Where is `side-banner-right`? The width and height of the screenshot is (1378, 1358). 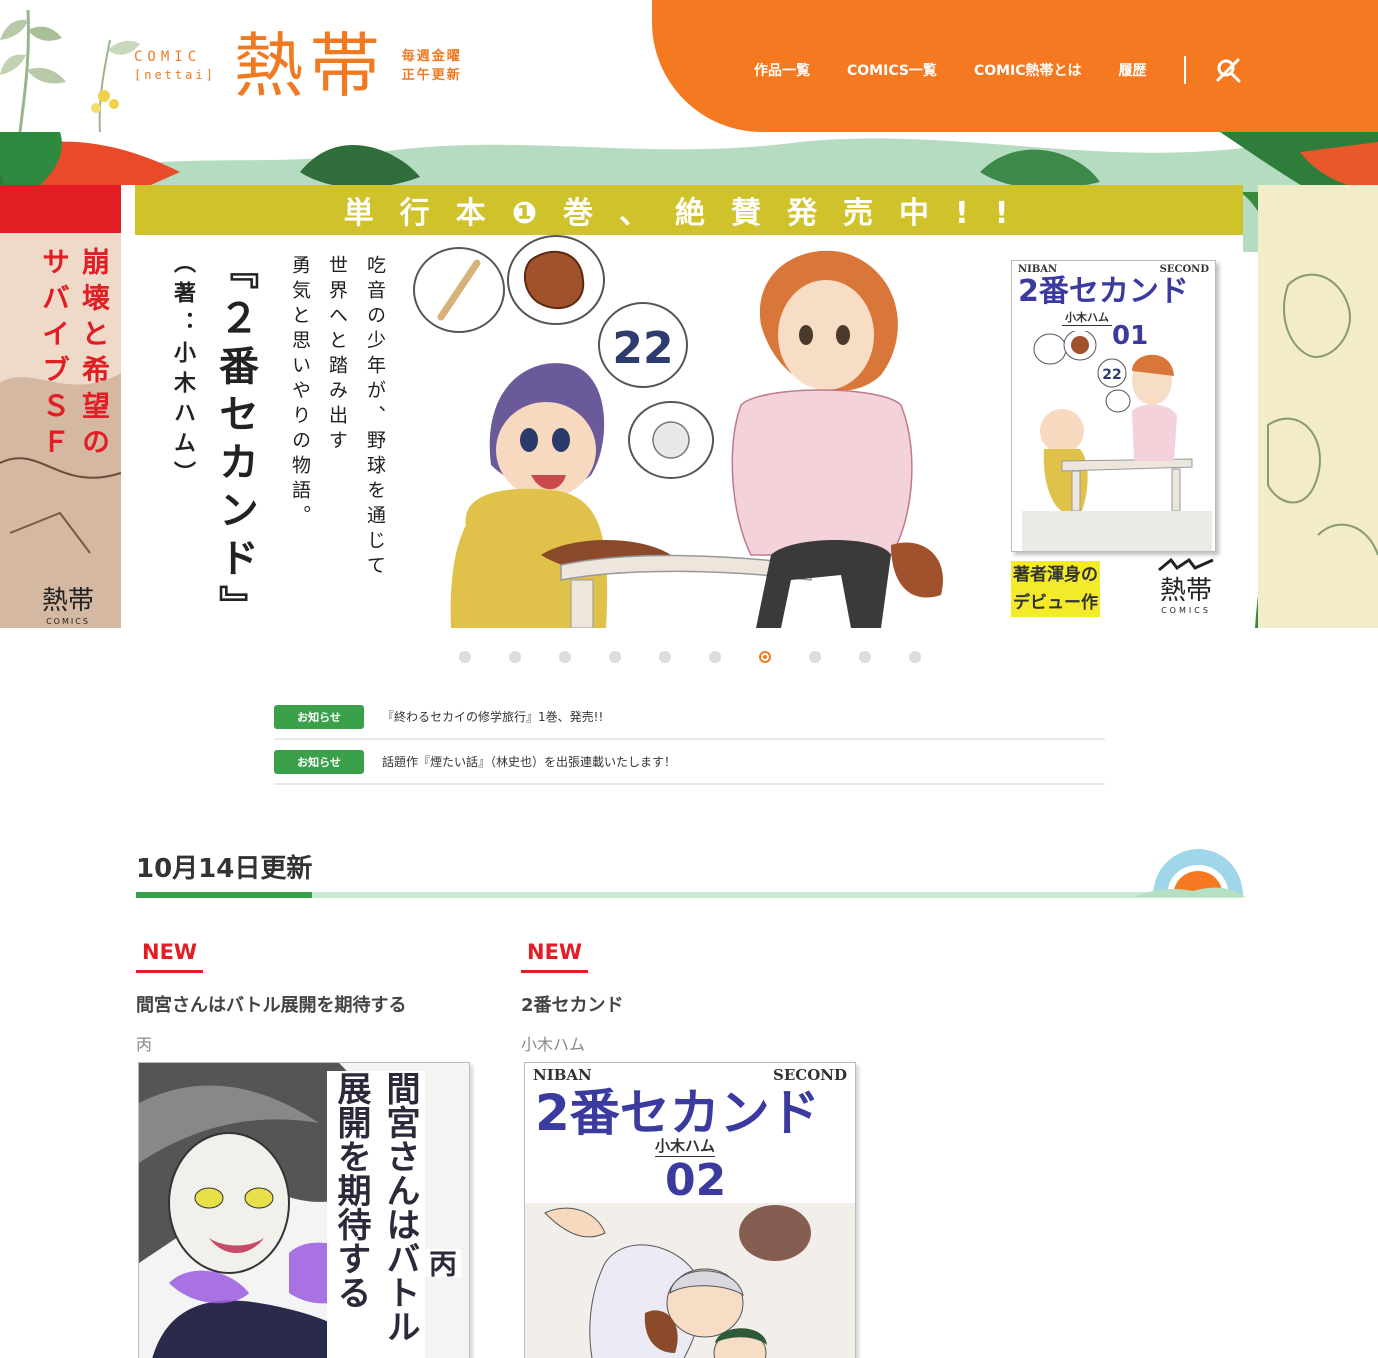
side-banner-right is located at coordinates (1318, 406).